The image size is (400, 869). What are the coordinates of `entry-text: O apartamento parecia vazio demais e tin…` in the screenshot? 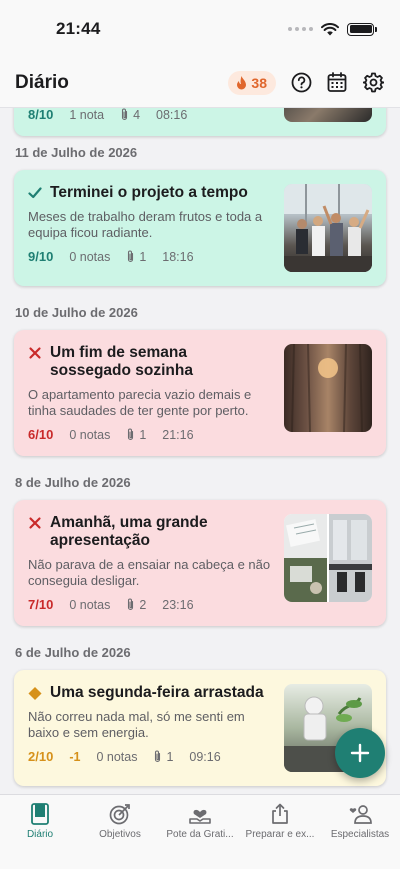 It's located at (140, 402).